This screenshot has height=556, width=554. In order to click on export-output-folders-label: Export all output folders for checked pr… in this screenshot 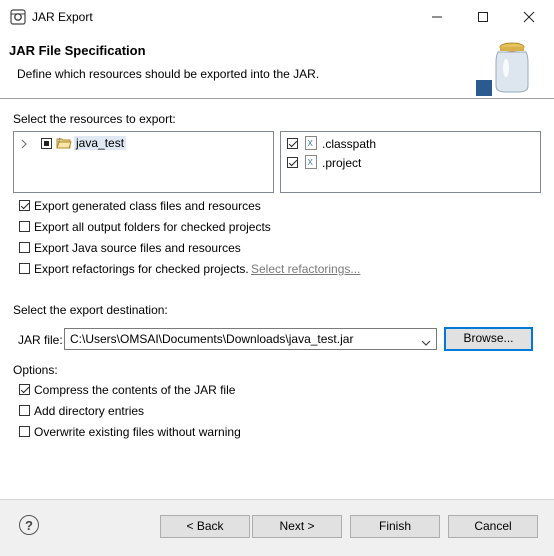, I will do `click(152, 227)`.